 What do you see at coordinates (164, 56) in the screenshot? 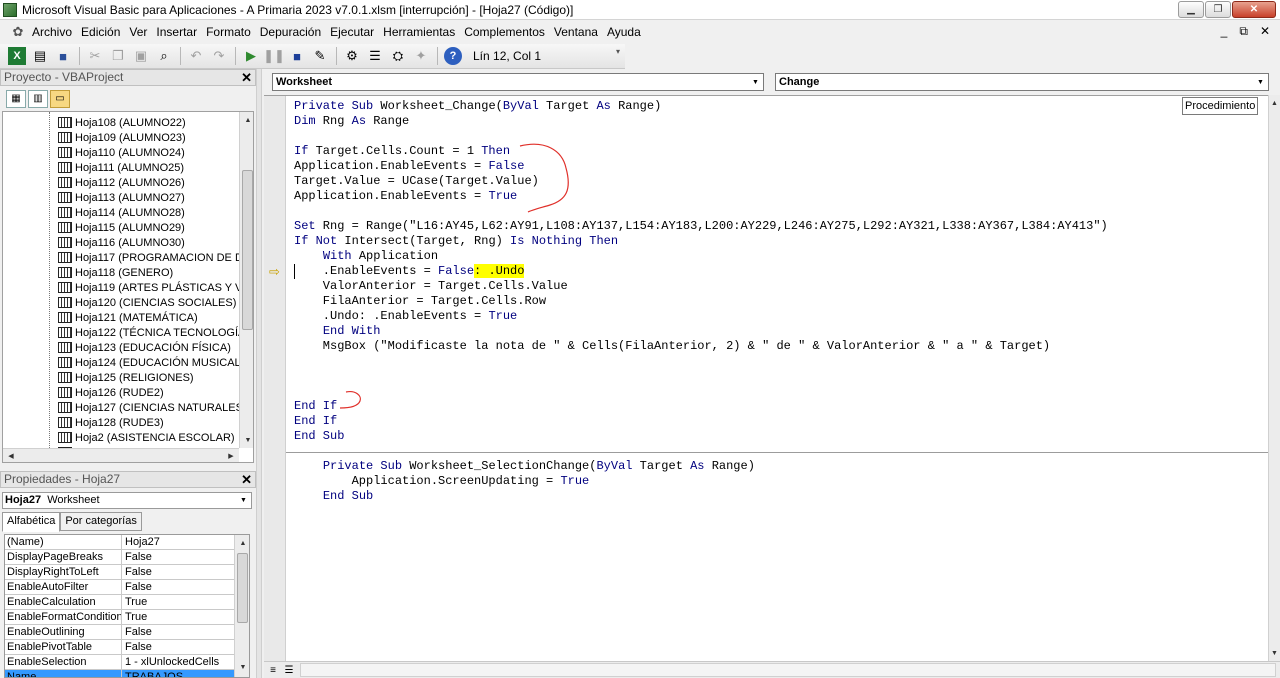
I see `find-icon: ⌕` at bounding box center [164, 56].